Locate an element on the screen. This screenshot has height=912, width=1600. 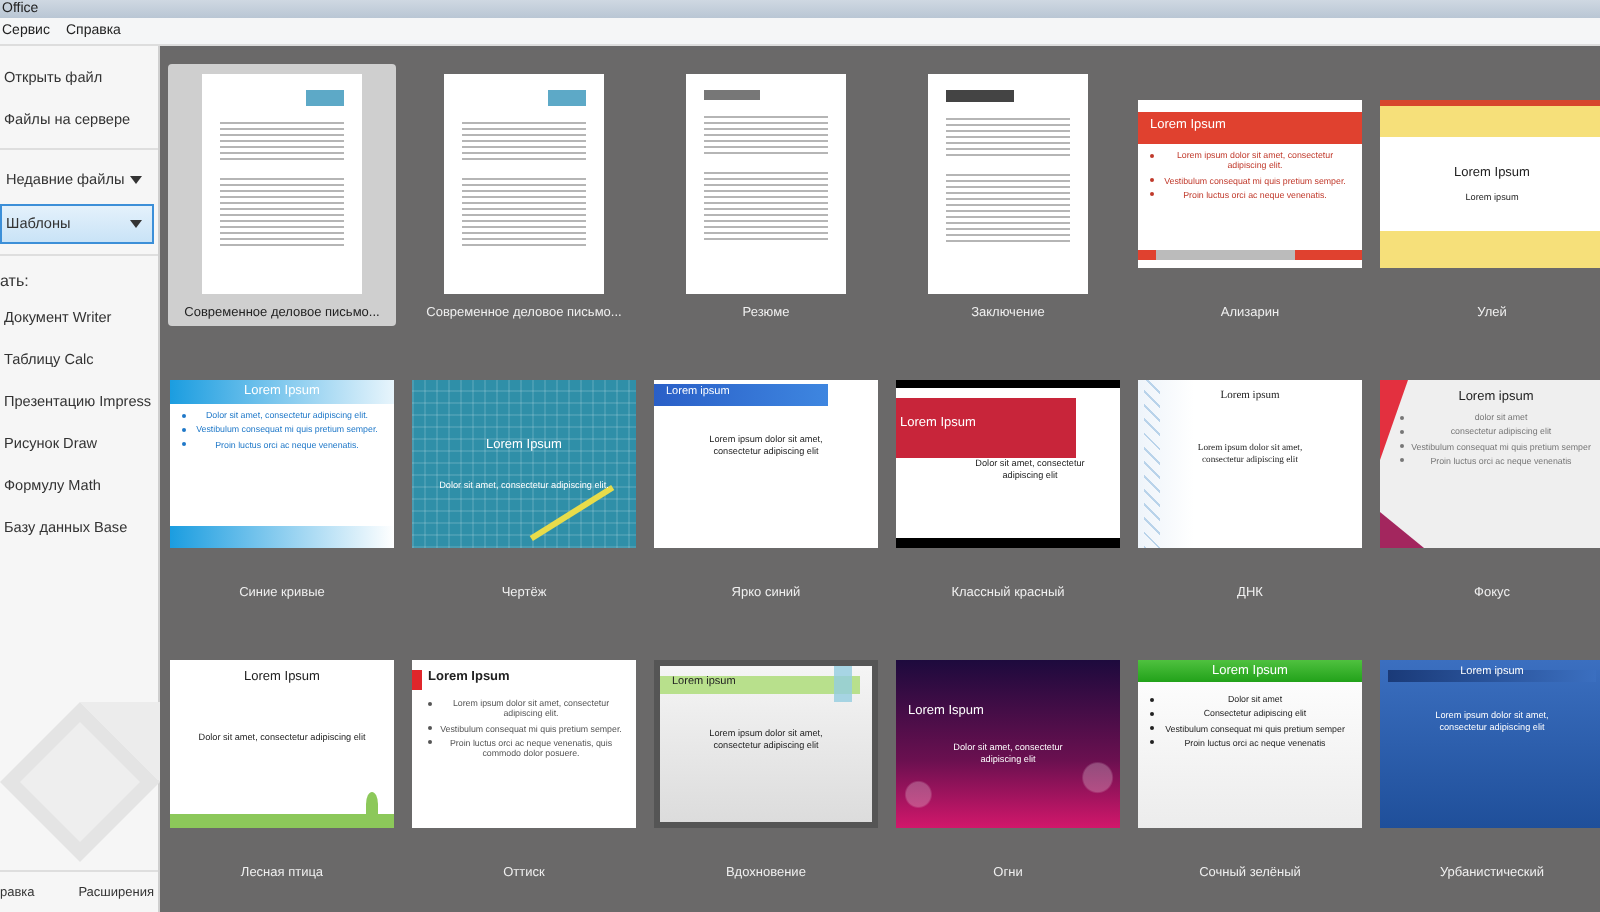
section-heading: ать: is located at coordinates (14, 282).